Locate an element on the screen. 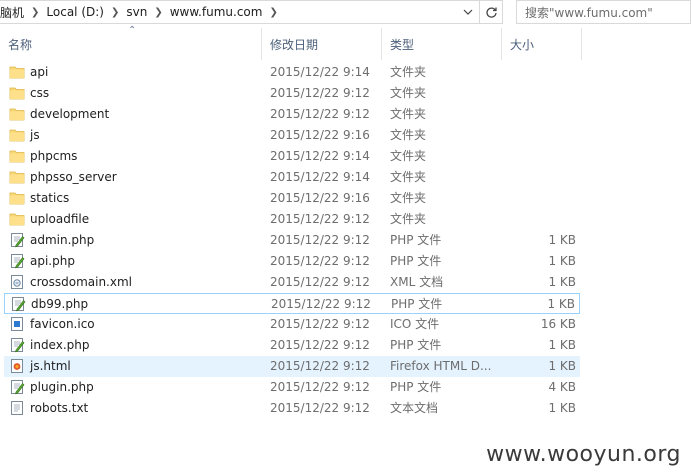 This screenshot has height=475, width=691. list-item: api 2015/12/22 9:14 文件夹 is located at coordinates (292, 72).